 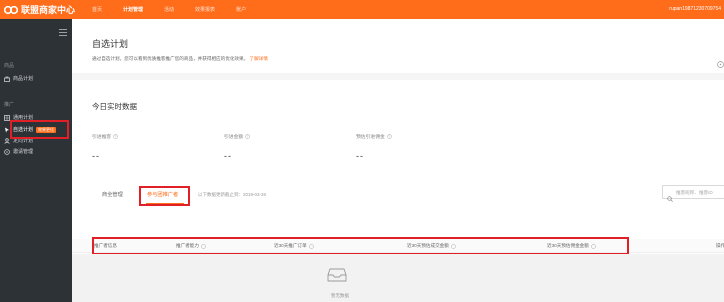 I want to click on sidebar-group-promotion: 推广, so click(x=9, y=105).